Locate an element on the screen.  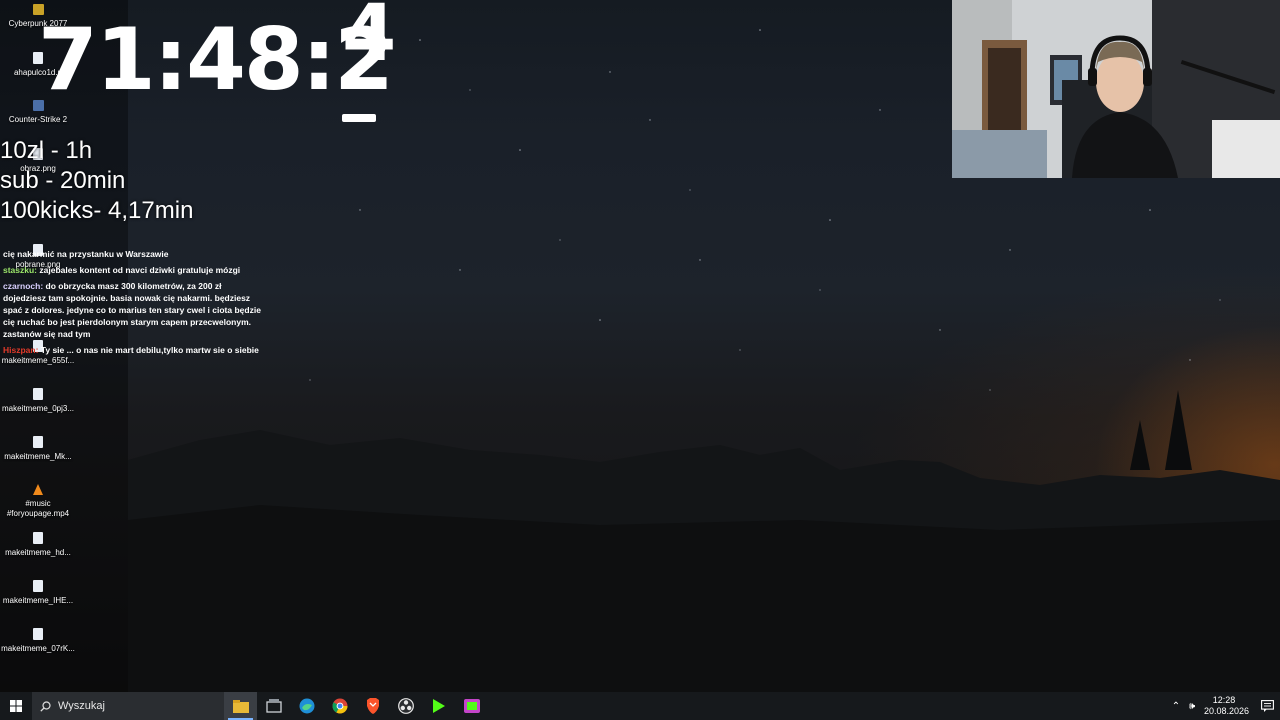
chat-text: cię nakarmić na przystanku w Warszawie is located at coordinates (86, 254).